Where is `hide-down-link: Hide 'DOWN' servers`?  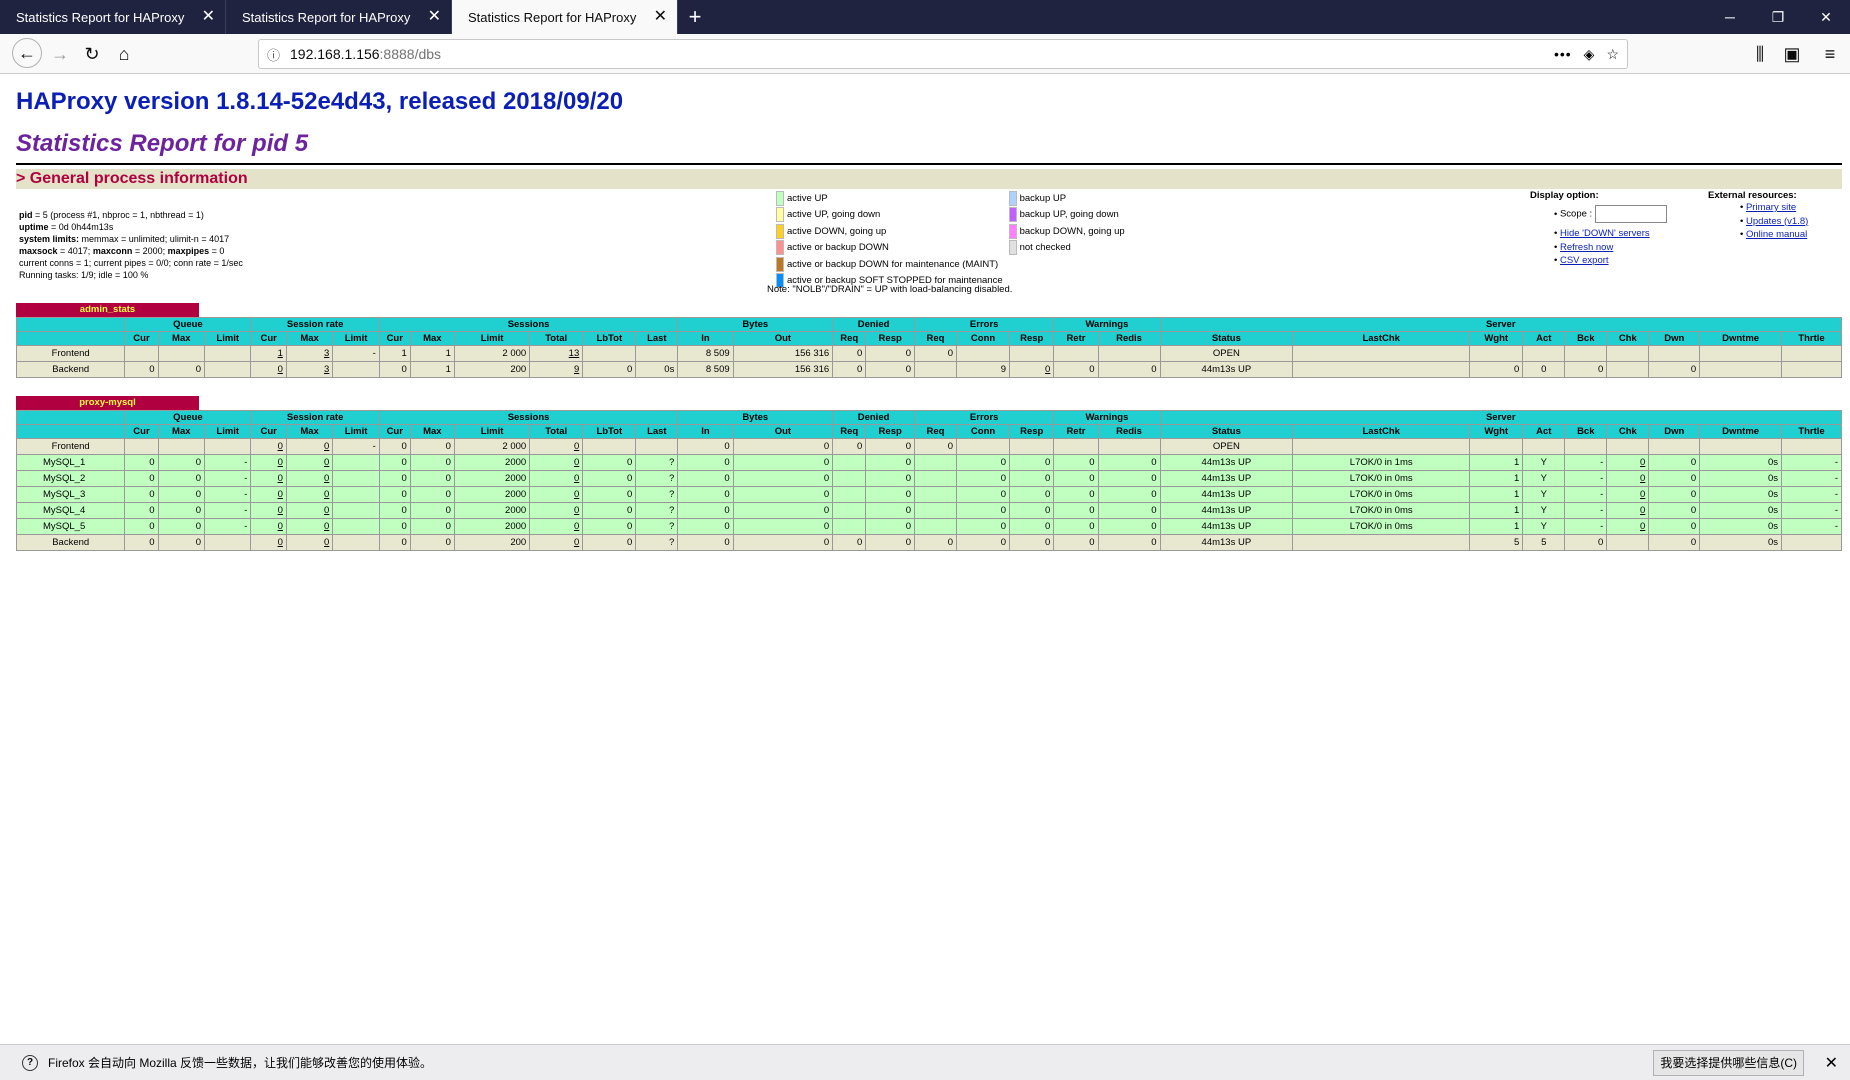 hide-down-link: Hide 'DOWN' servers is located at coordinates (1605, 233).